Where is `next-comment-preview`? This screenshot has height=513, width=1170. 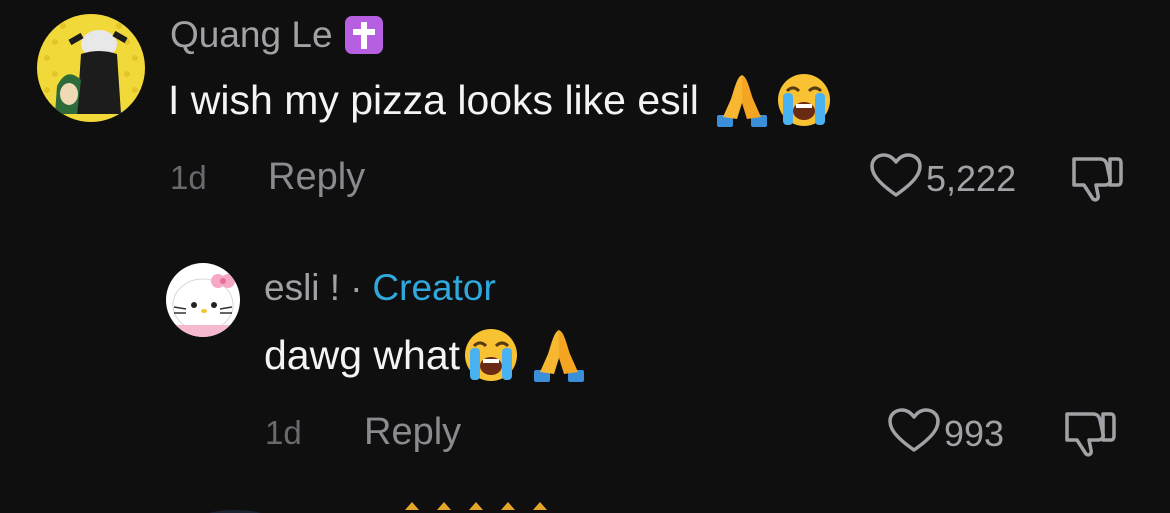
next-comment-preview is located at coordinates (360, 505).